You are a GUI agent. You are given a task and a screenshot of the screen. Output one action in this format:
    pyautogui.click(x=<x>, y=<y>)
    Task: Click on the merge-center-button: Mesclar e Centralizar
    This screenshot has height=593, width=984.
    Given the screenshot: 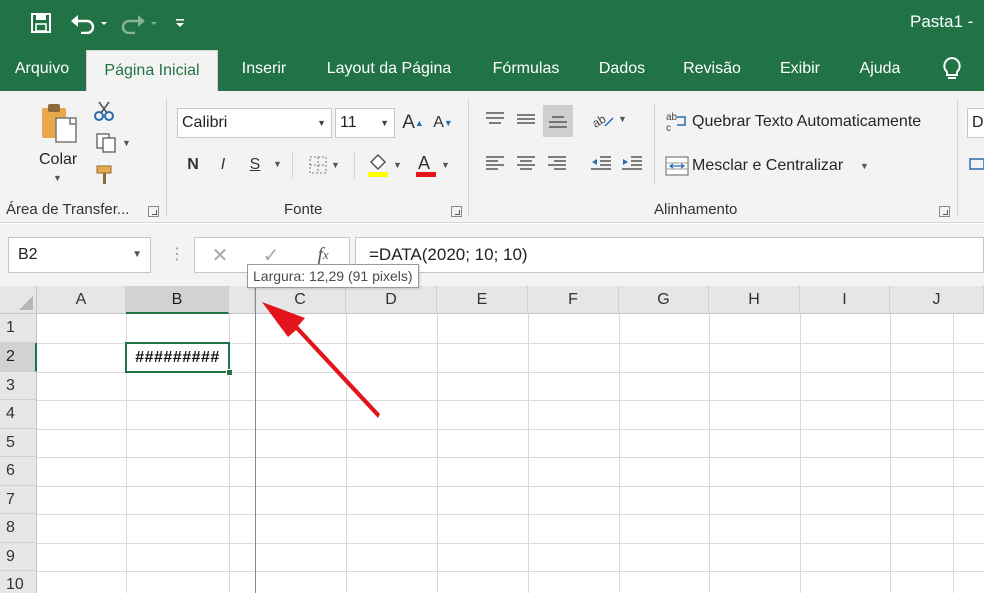 What is the action you would take?
    pyautogui.click(x=767, y=166)
    